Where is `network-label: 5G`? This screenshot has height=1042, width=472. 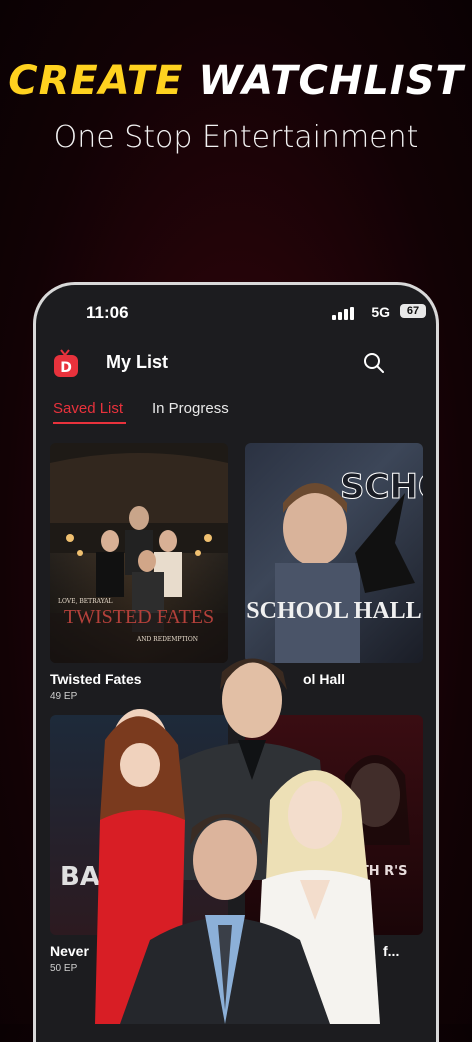
network-label: 5G is located at coordinates (380, 312).